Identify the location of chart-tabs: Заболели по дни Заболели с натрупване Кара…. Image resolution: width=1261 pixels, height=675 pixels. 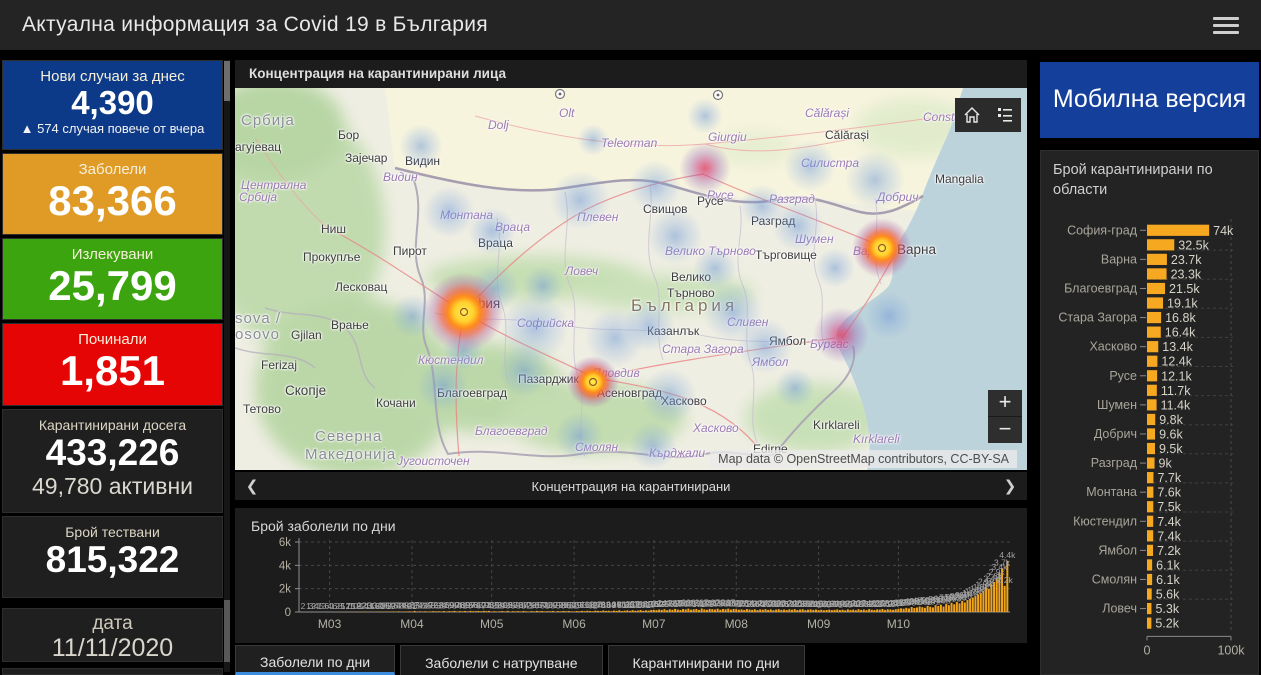
(631, 660).